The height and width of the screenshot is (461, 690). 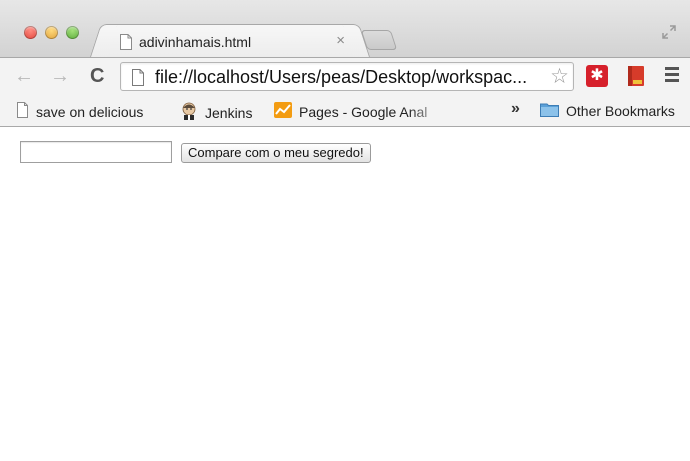 What do you see at coordinates (559, 77) in the screenshot?
I see `bookmark-star-icon: ☆` at bounding box center [559, 77].